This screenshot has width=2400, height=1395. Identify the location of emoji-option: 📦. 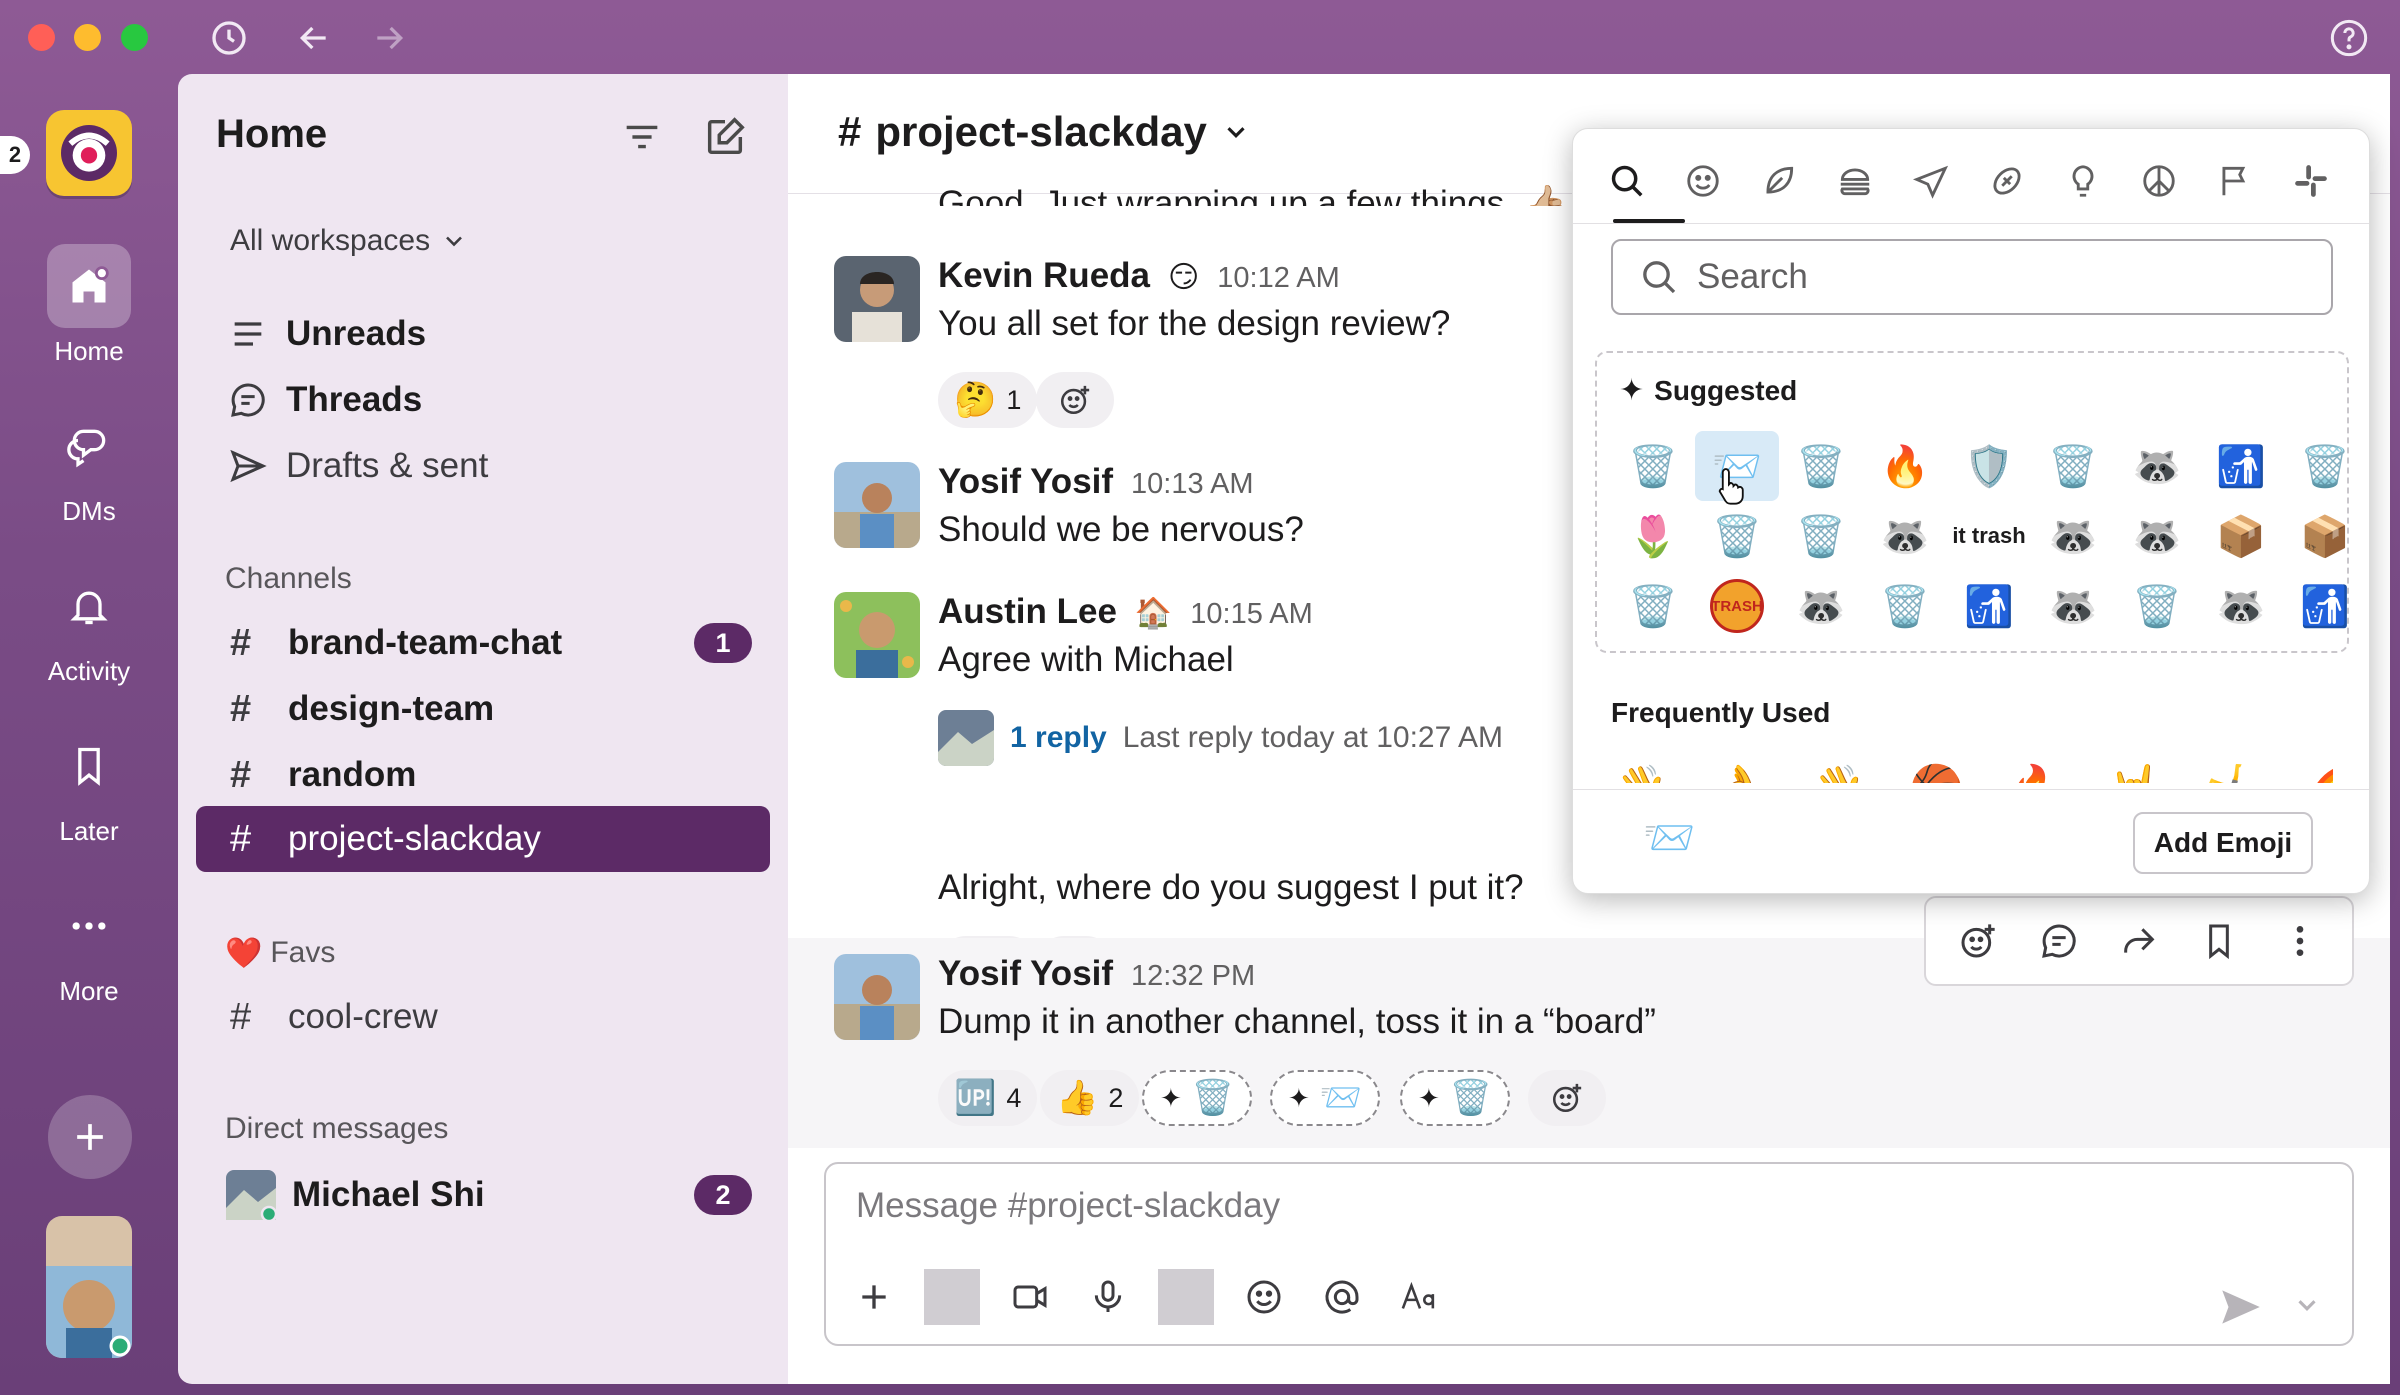
(2325, 536).